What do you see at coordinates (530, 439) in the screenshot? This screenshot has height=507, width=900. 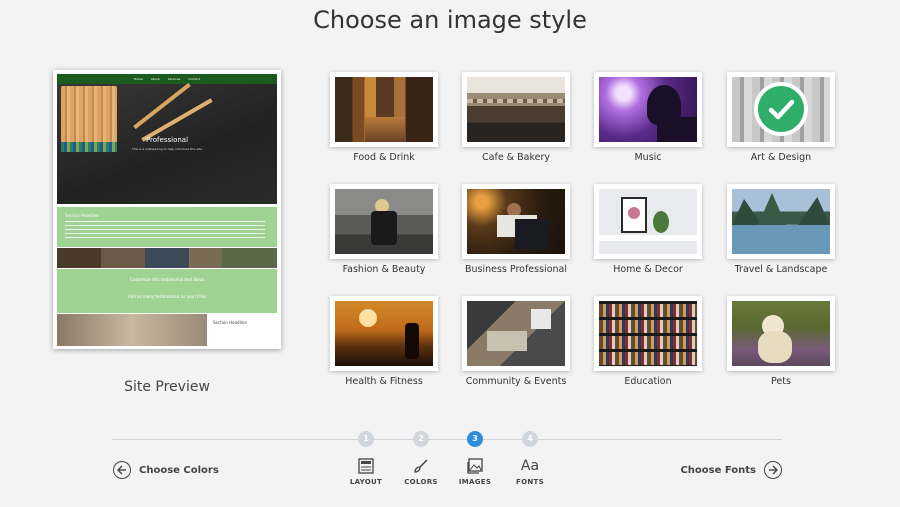 I see `step-4-badge: 4` at bounding box center [530, 439].